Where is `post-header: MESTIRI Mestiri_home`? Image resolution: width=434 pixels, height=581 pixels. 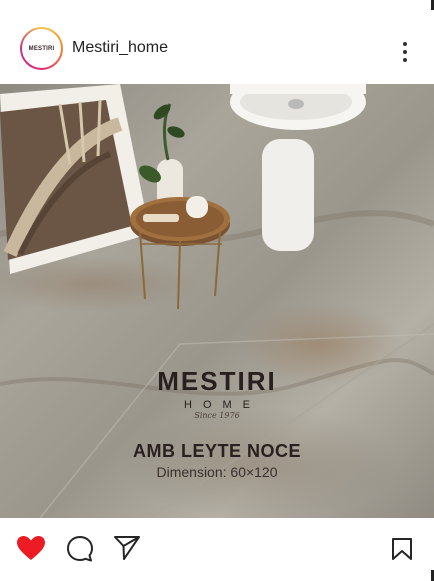 post-header: MESTIRI Mestiri_home is located at coordinates (217, 42).